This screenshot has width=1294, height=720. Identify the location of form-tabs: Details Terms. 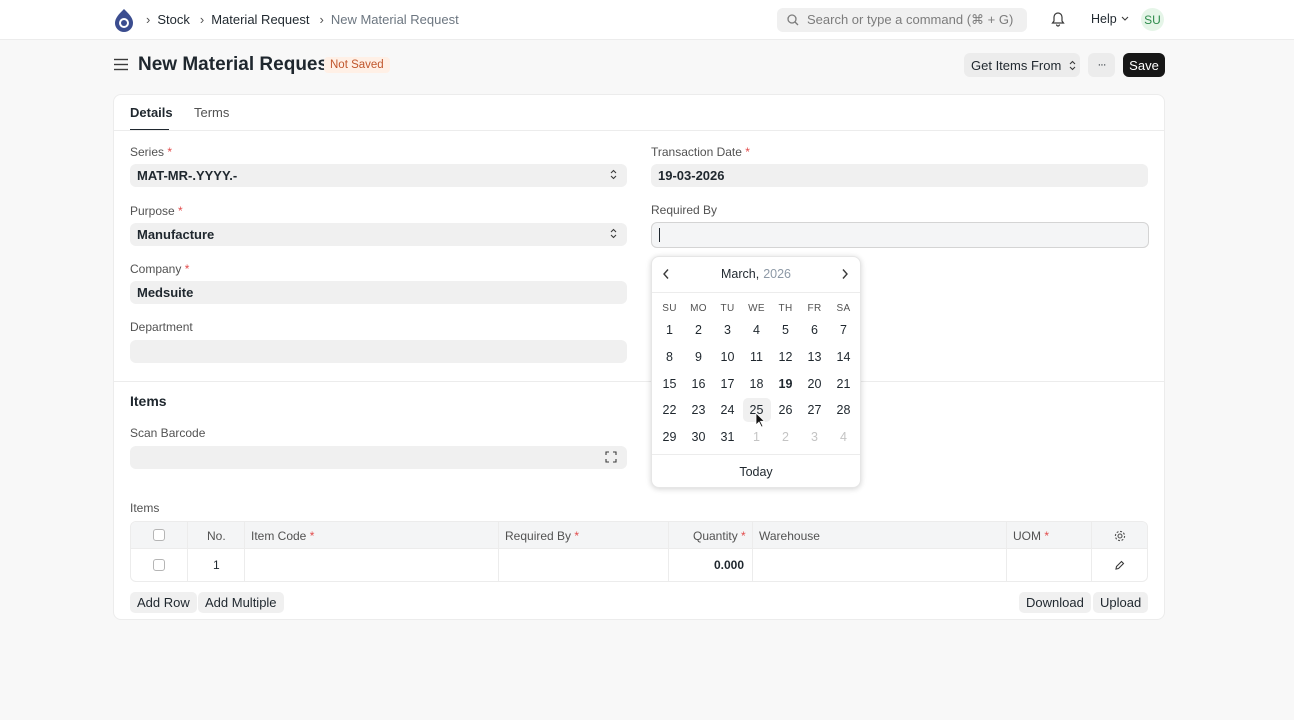
(639, 113).